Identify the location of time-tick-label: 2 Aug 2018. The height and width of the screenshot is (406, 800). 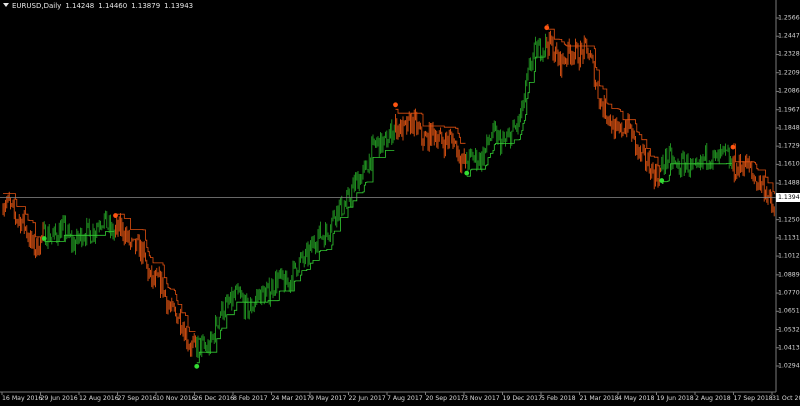
(713, 398).